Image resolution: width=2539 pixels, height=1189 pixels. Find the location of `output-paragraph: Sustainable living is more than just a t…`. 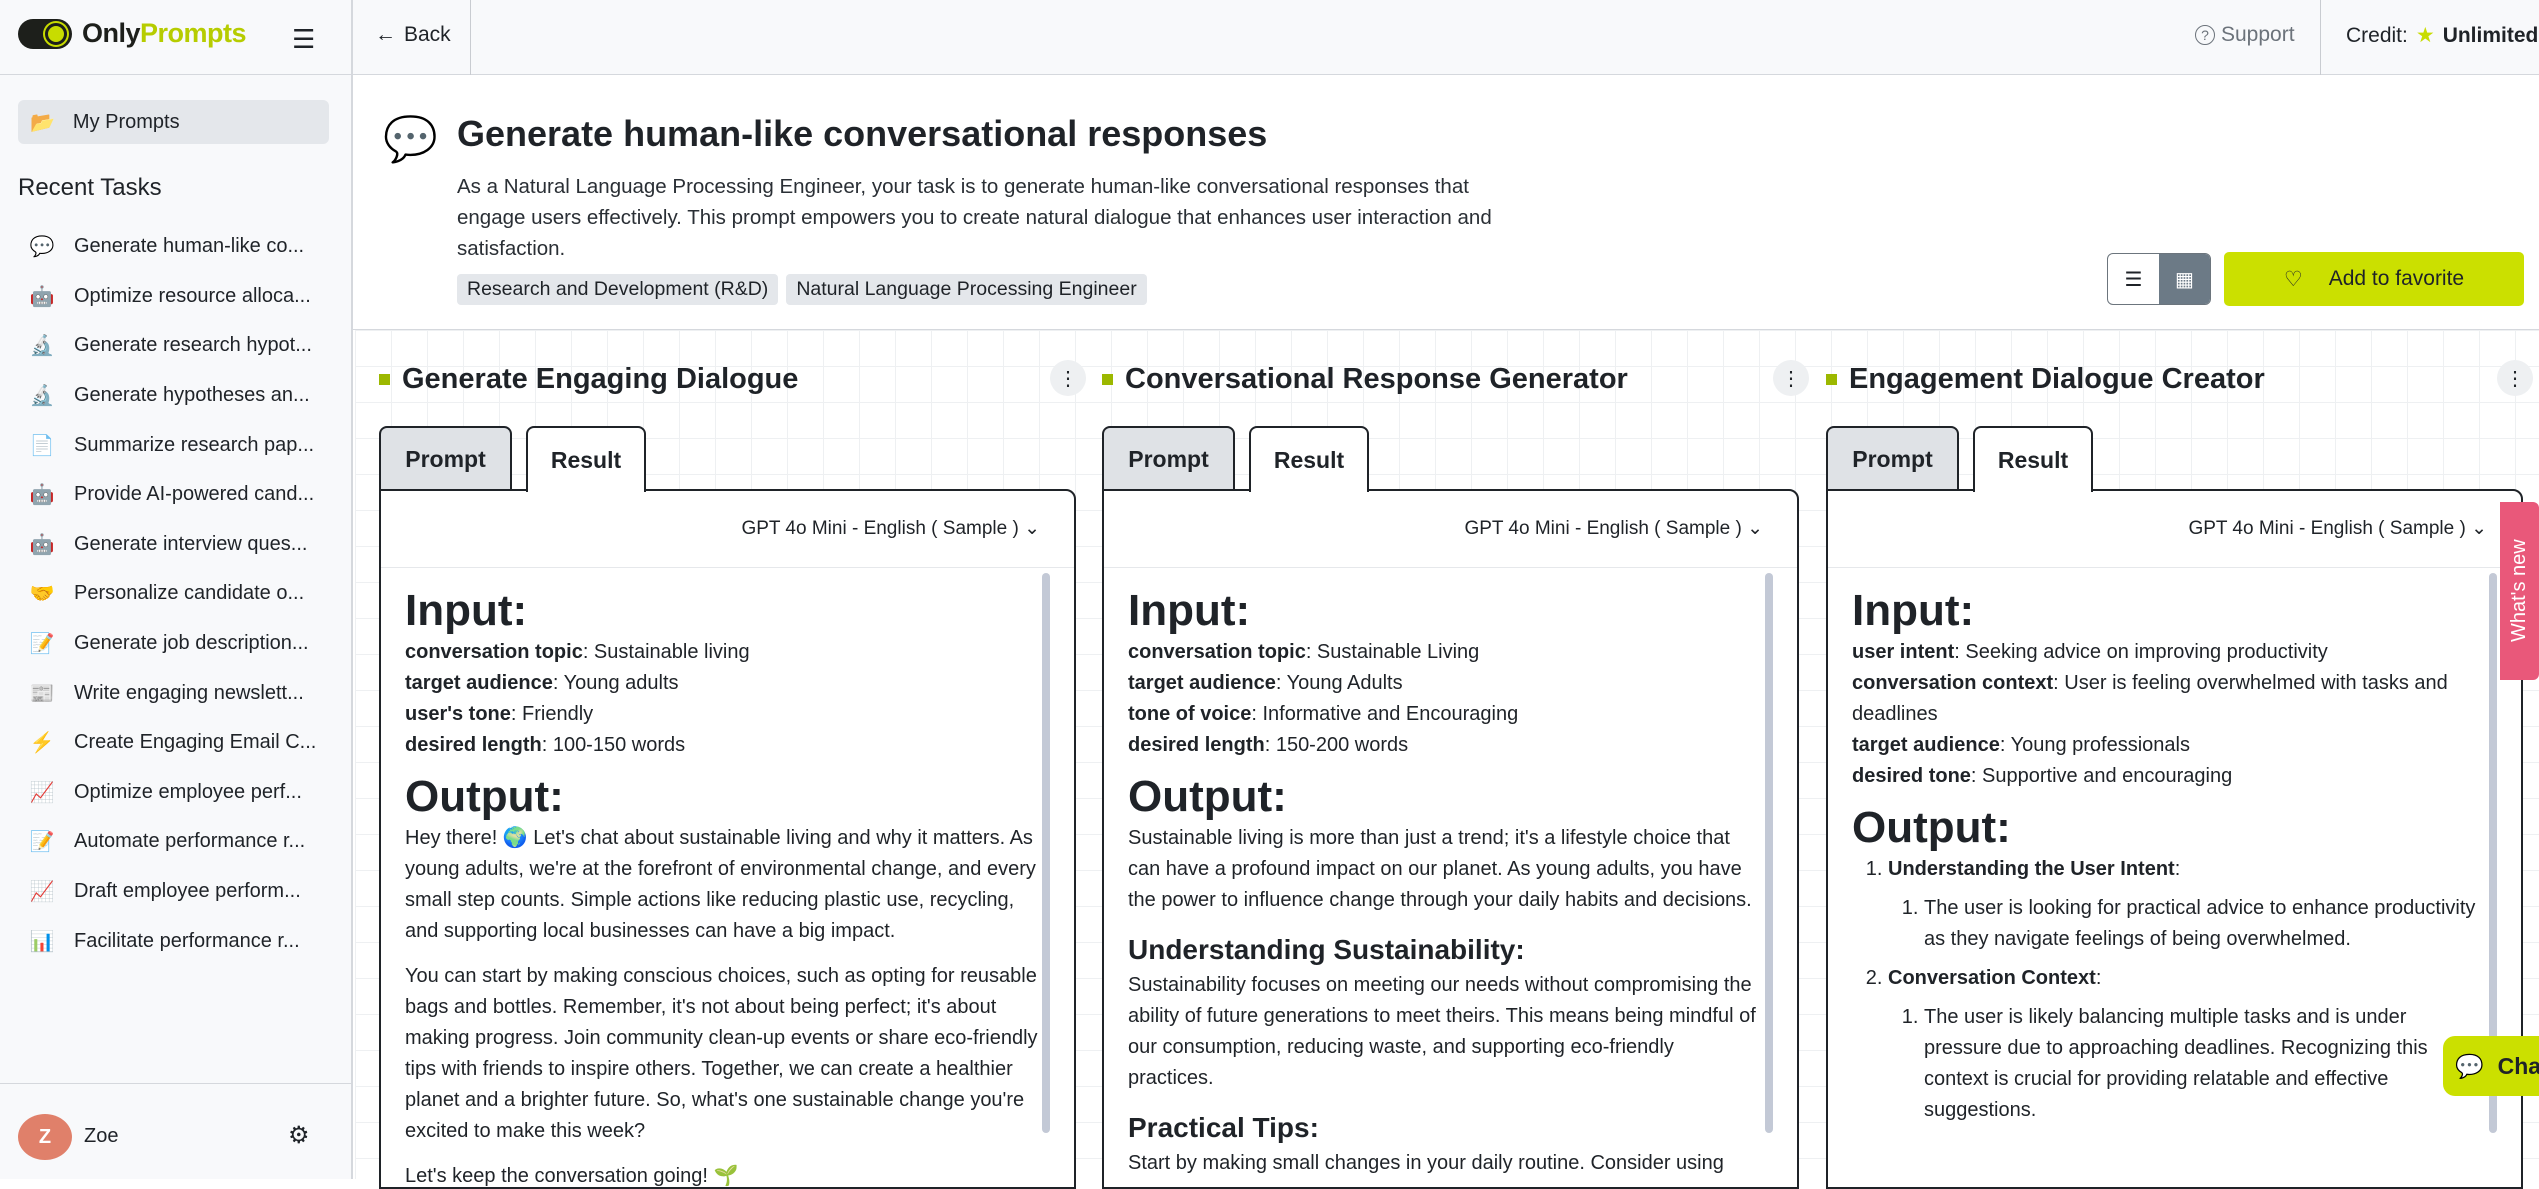

output-paragraph: Sustainable living is more than just a t… is located at coordinates (1440, 869).